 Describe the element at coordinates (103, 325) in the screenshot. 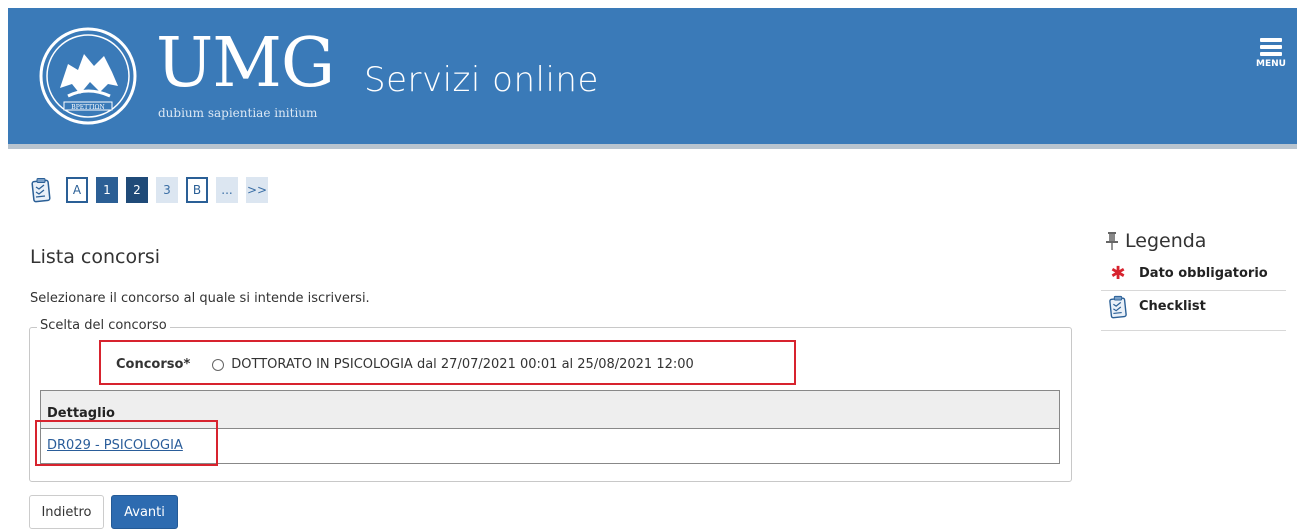

I see `fieldset-legend: Scelta del concorso` at that location.